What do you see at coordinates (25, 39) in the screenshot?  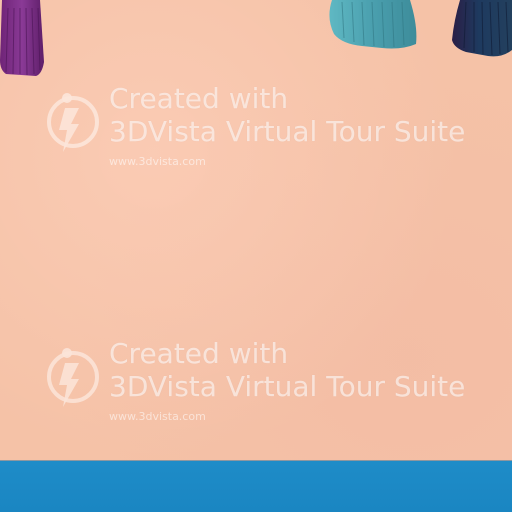 I see `purple-tassel` at bounding box center [25, 39].